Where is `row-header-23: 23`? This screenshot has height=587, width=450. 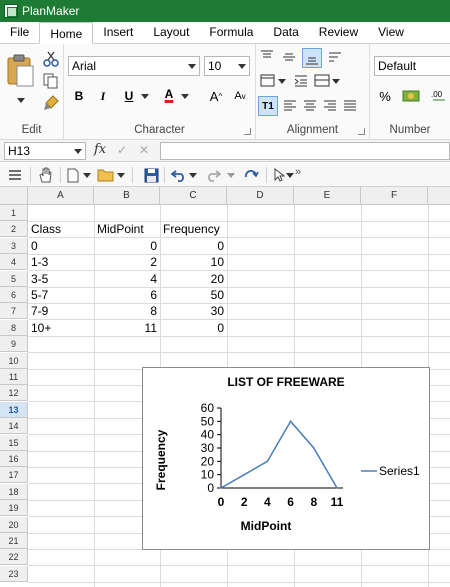
row-header-23: 23 is located at coordinates (14, 573).